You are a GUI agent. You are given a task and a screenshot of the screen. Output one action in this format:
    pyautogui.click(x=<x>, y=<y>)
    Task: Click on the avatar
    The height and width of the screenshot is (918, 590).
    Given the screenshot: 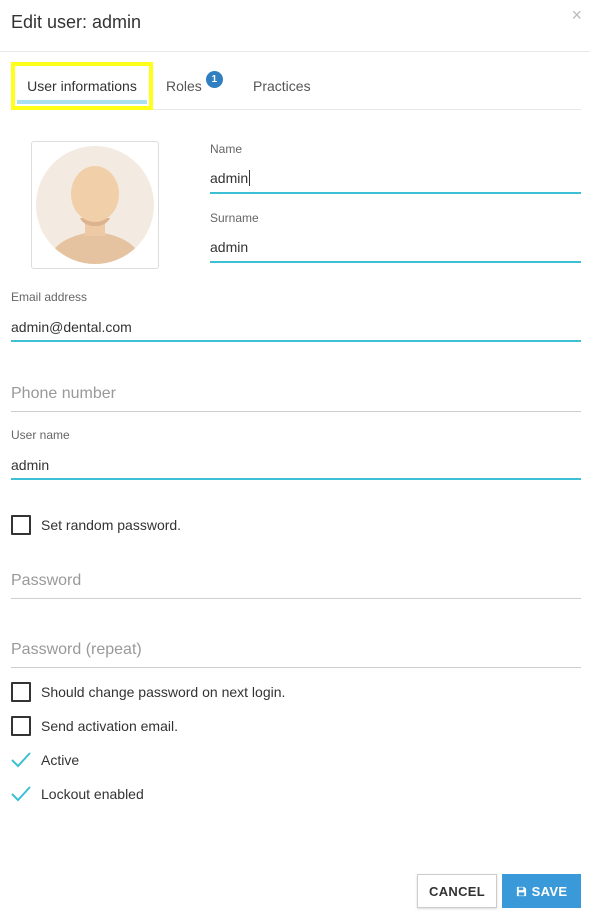 What is the action you would take?
    pyautogui.click(x=95, y=205)
    